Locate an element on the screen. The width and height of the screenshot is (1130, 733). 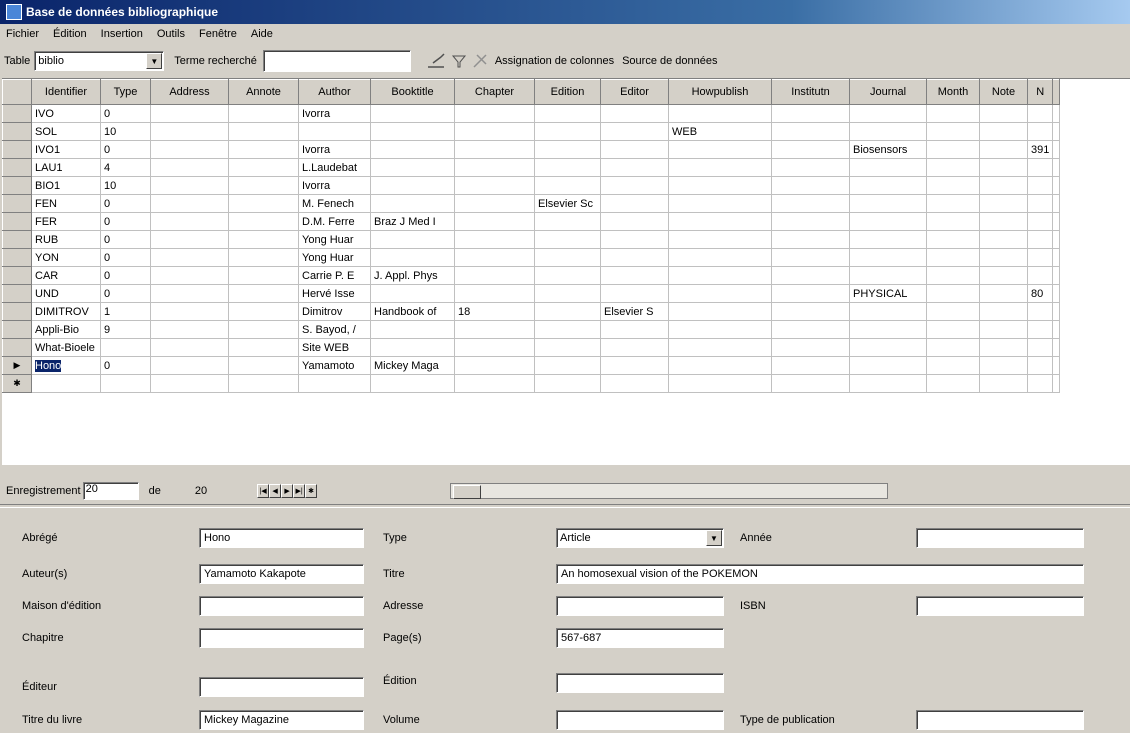
address-field is located at coordinates (640, 606).